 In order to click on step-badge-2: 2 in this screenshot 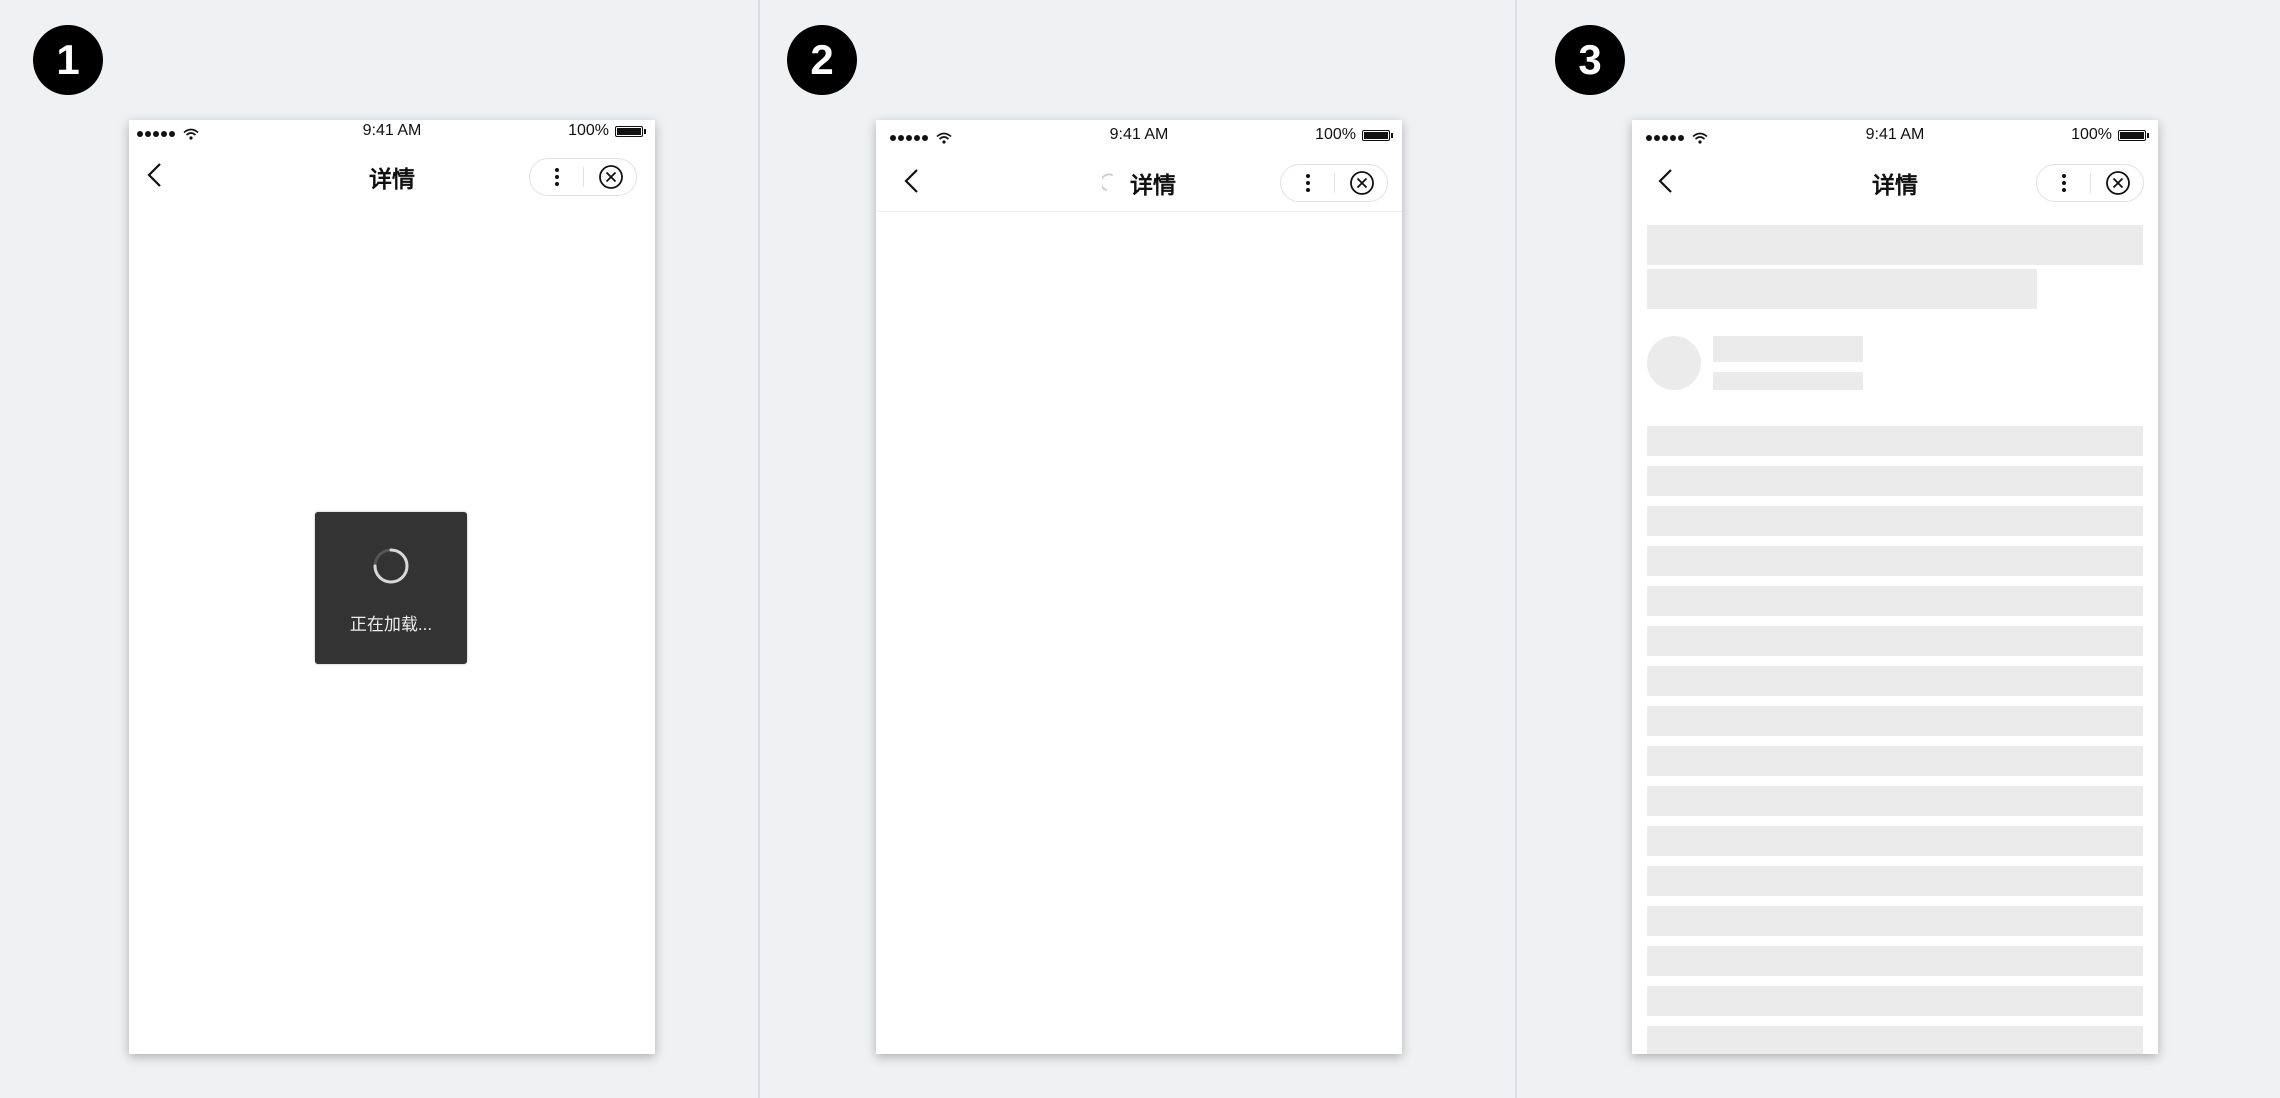, I will do `click(822, 60)`.